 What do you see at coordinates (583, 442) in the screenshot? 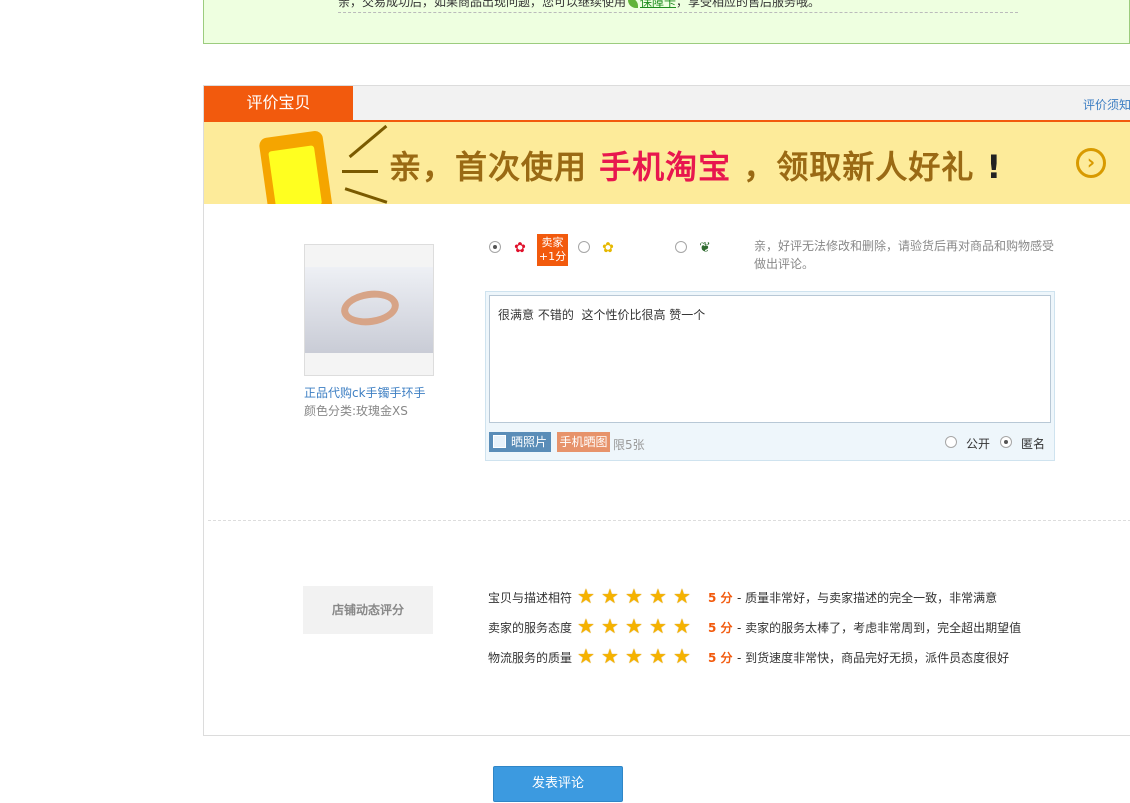
I see `mobile-photo-button: 手机晒图` at bounding box center [583, 442].